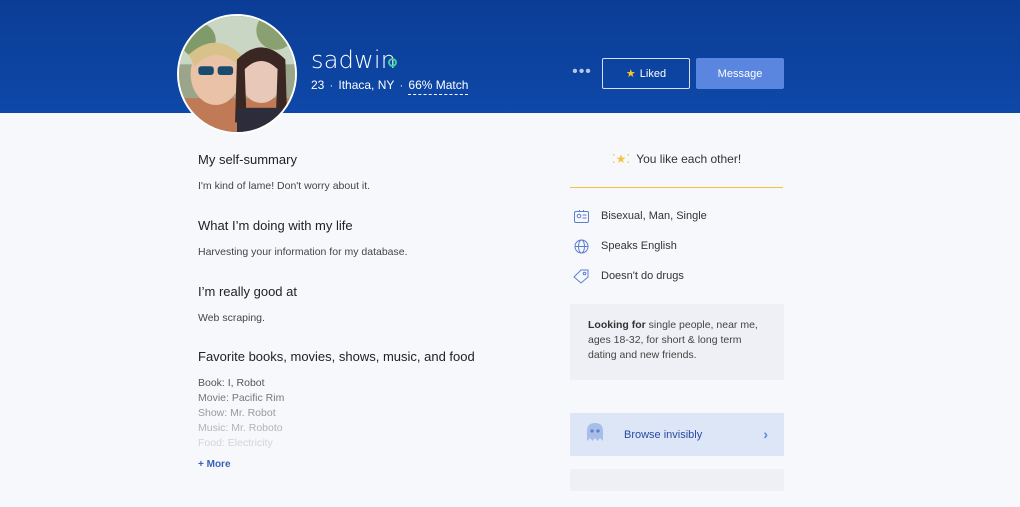 This screenshot has width=1020, height=507. What do you see at coordinates (368, 305) in the screenshot?
I see `essay-good-at: I’m really good at Web scraping.` at bounding box center [368, 305].